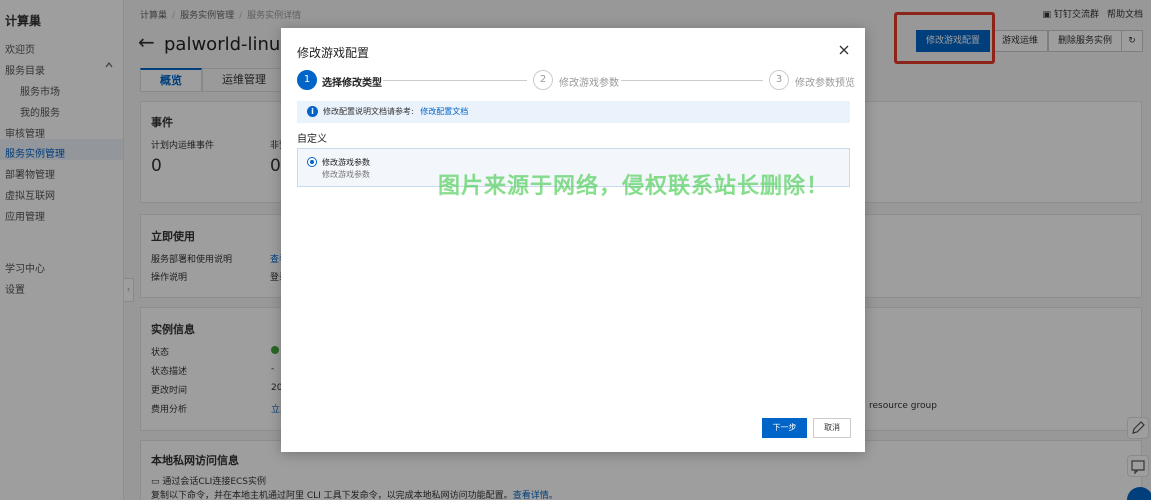 The width and height of the screenshot is (1151, 500). I want to click on info-icon: i, so click(312, 111).